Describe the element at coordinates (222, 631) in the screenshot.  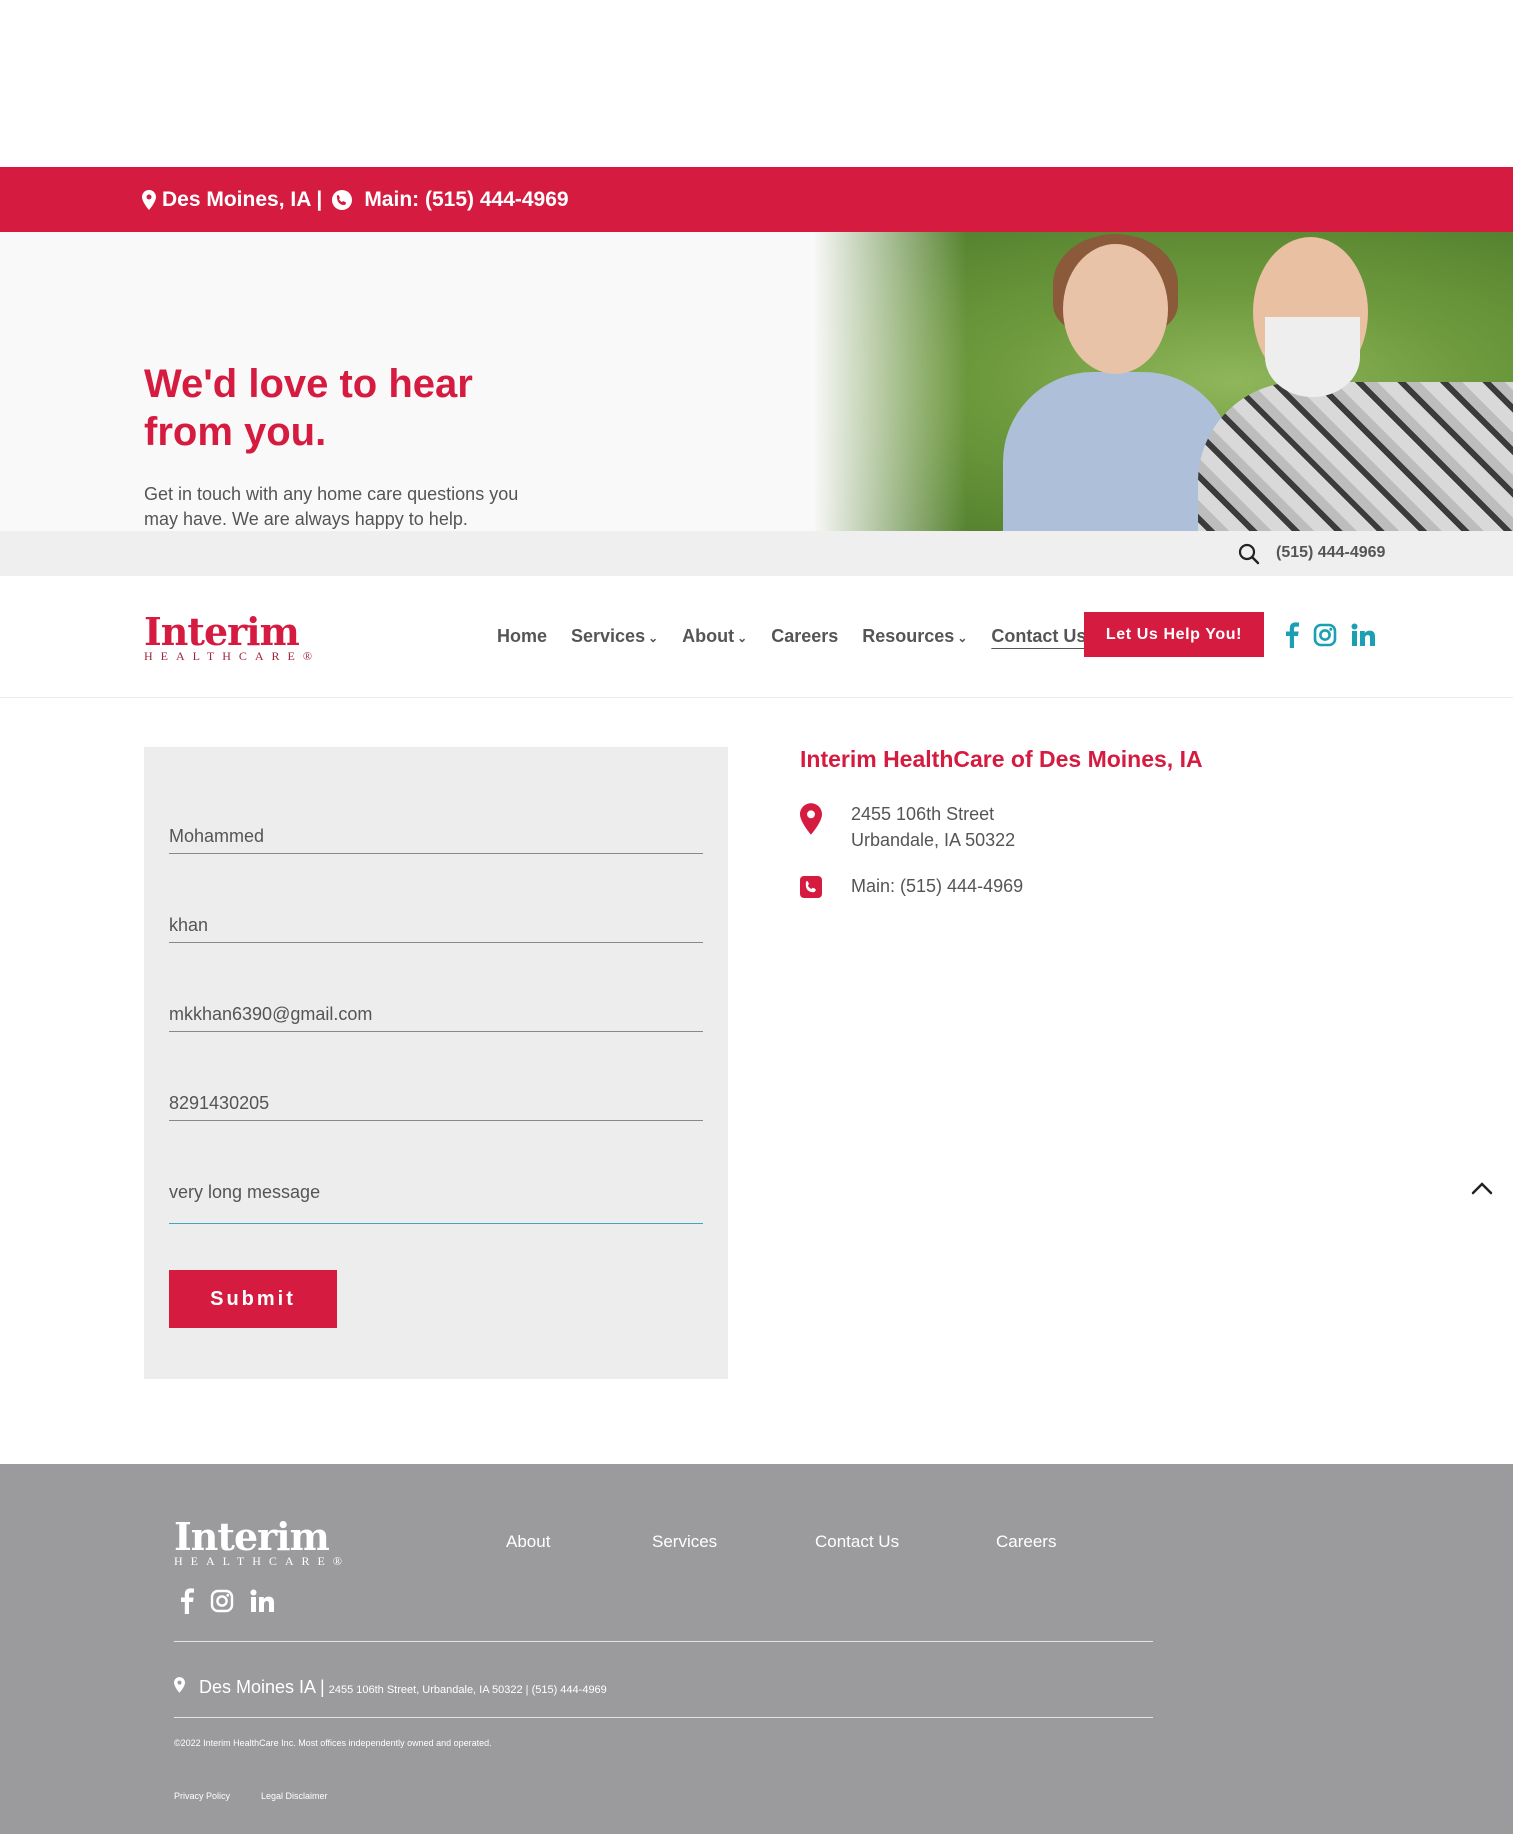
I see `logo-word: Interim` at that location.